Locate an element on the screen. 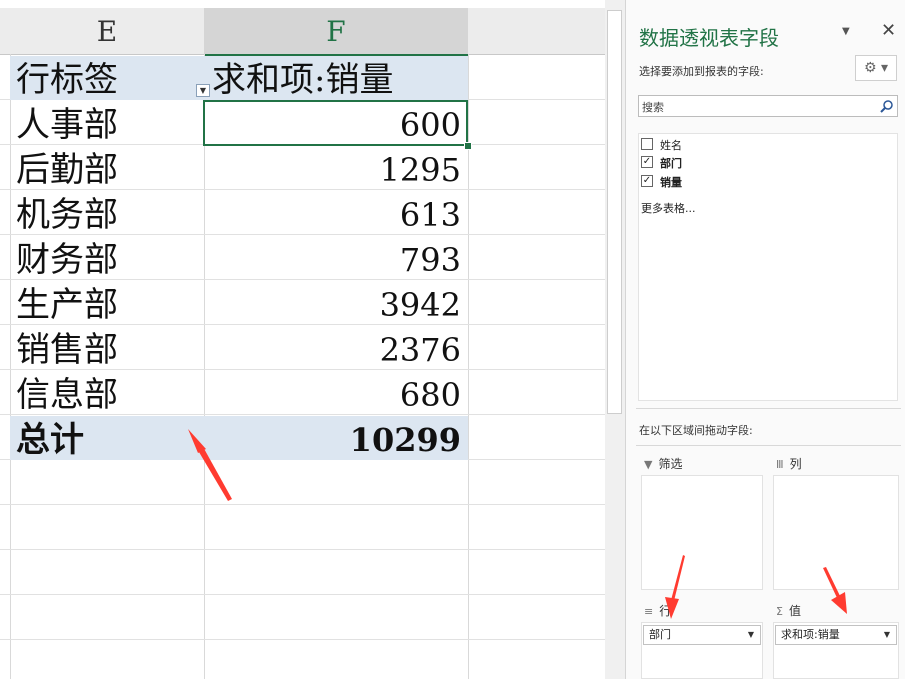  row-label-cell: 信息部 is located at coordinates (67, 393).